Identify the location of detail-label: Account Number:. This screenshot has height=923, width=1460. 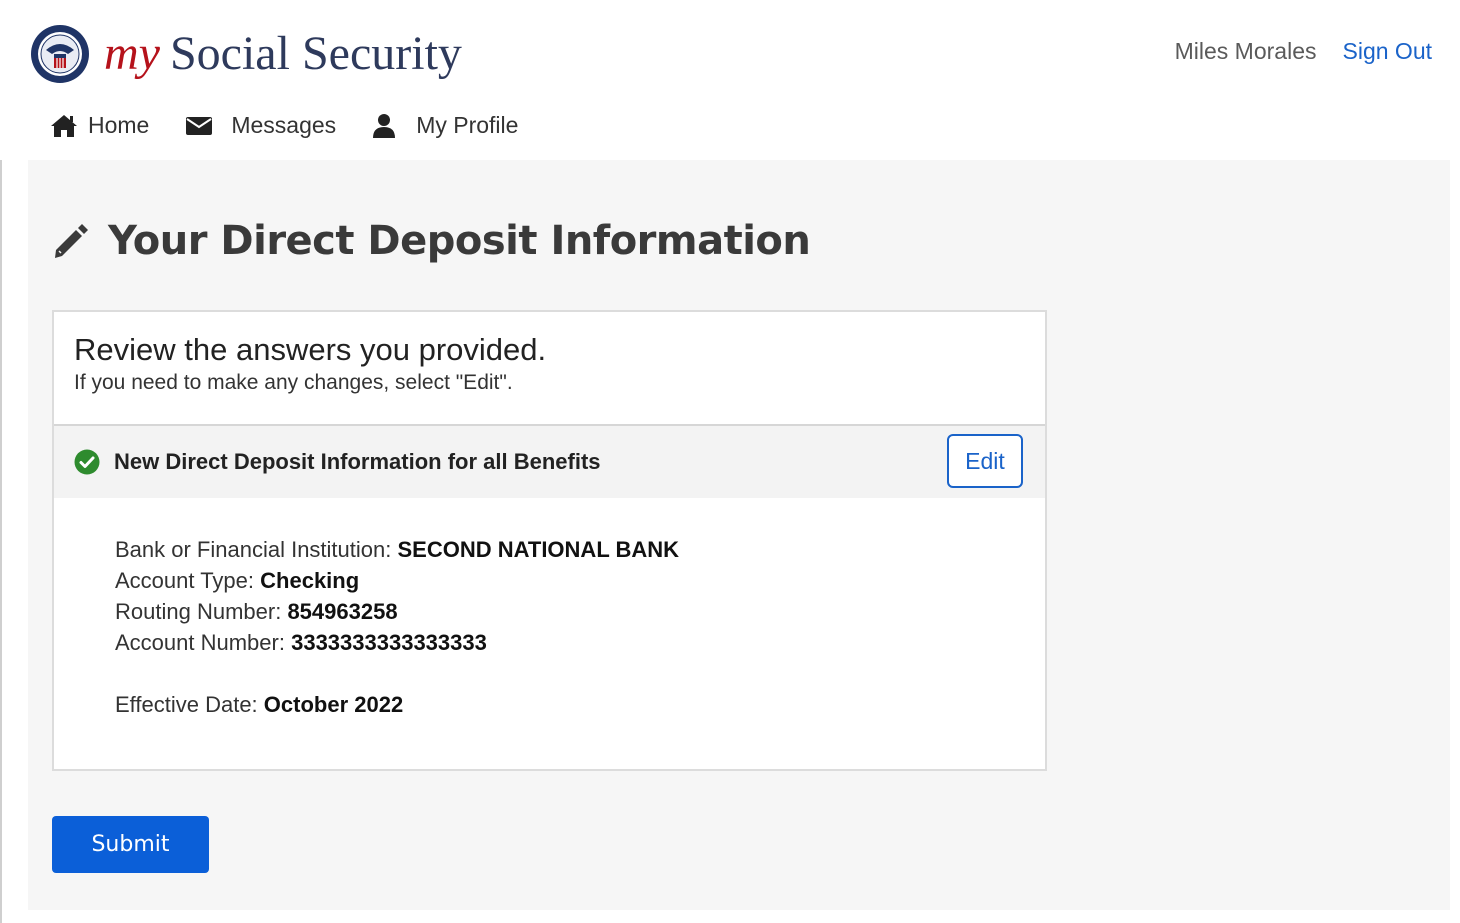
(200, 642).